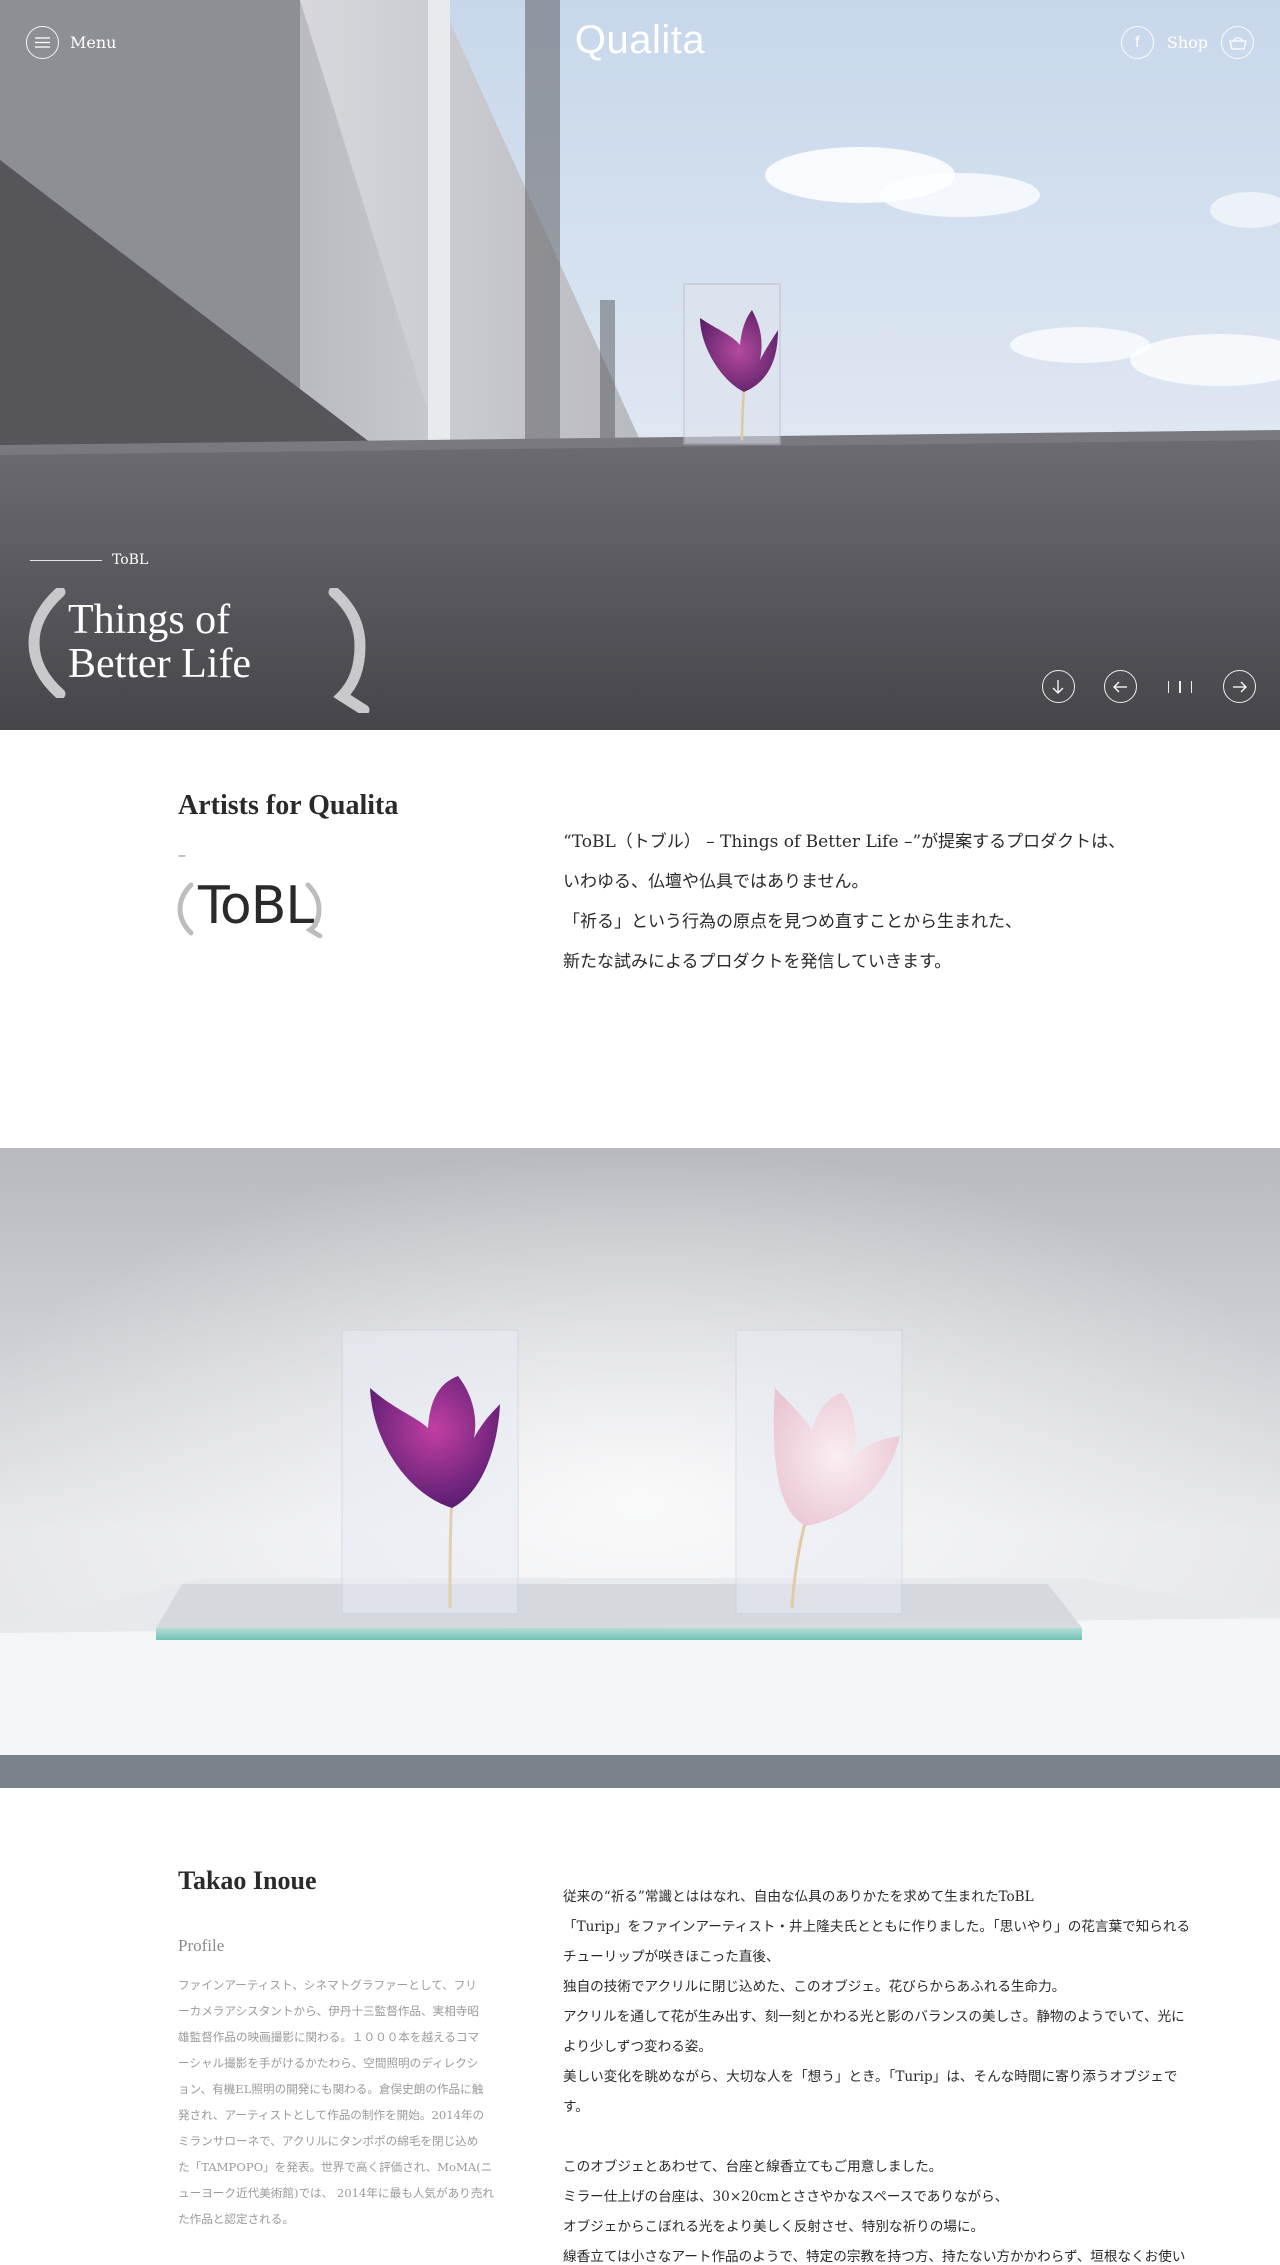  I want to click on story-line: す。, so click(576, 2107).